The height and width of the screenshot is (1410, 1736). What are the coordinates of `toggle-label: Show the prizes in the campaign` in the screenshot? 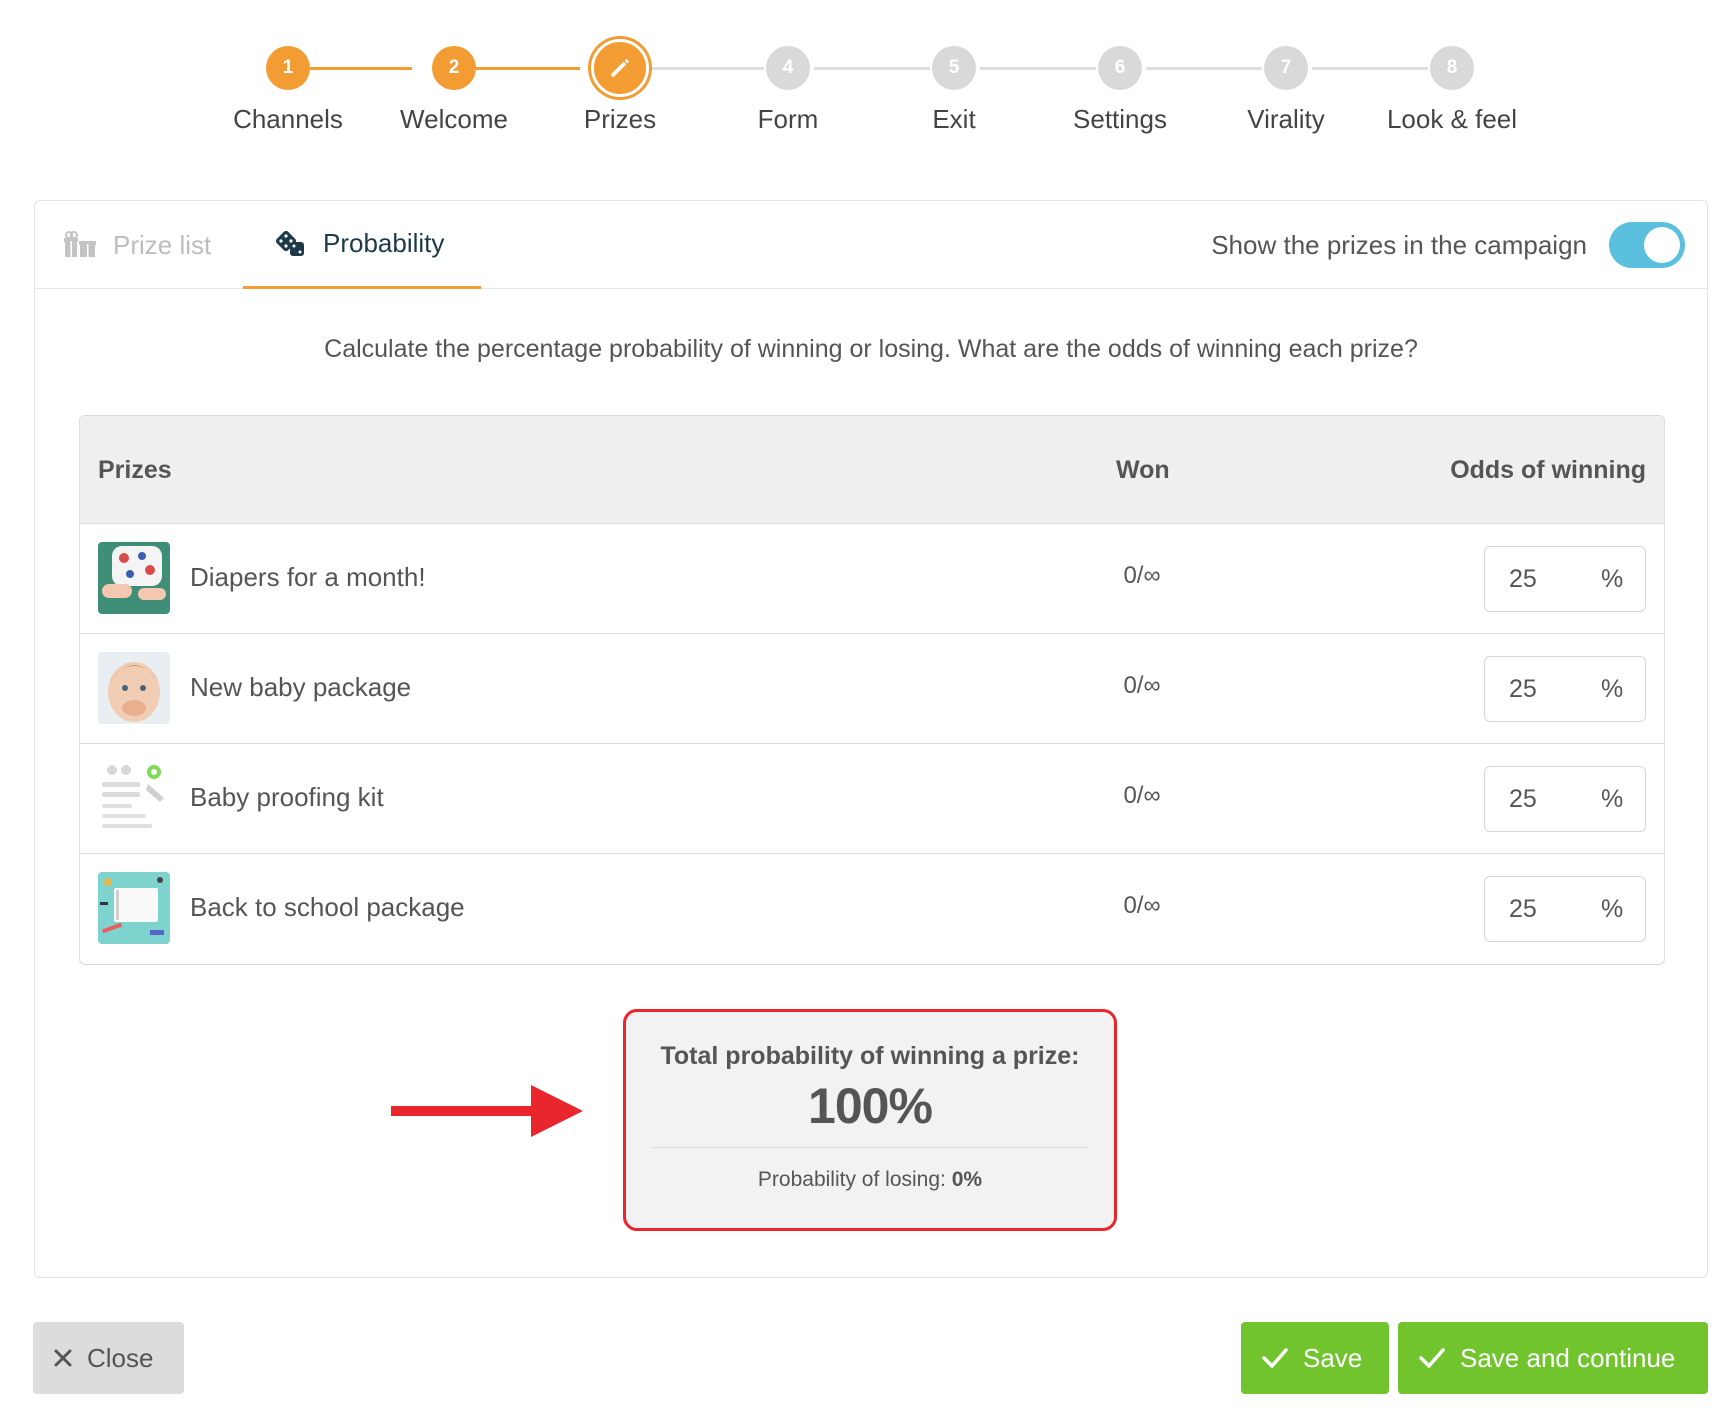 It's located at (1399, 244).